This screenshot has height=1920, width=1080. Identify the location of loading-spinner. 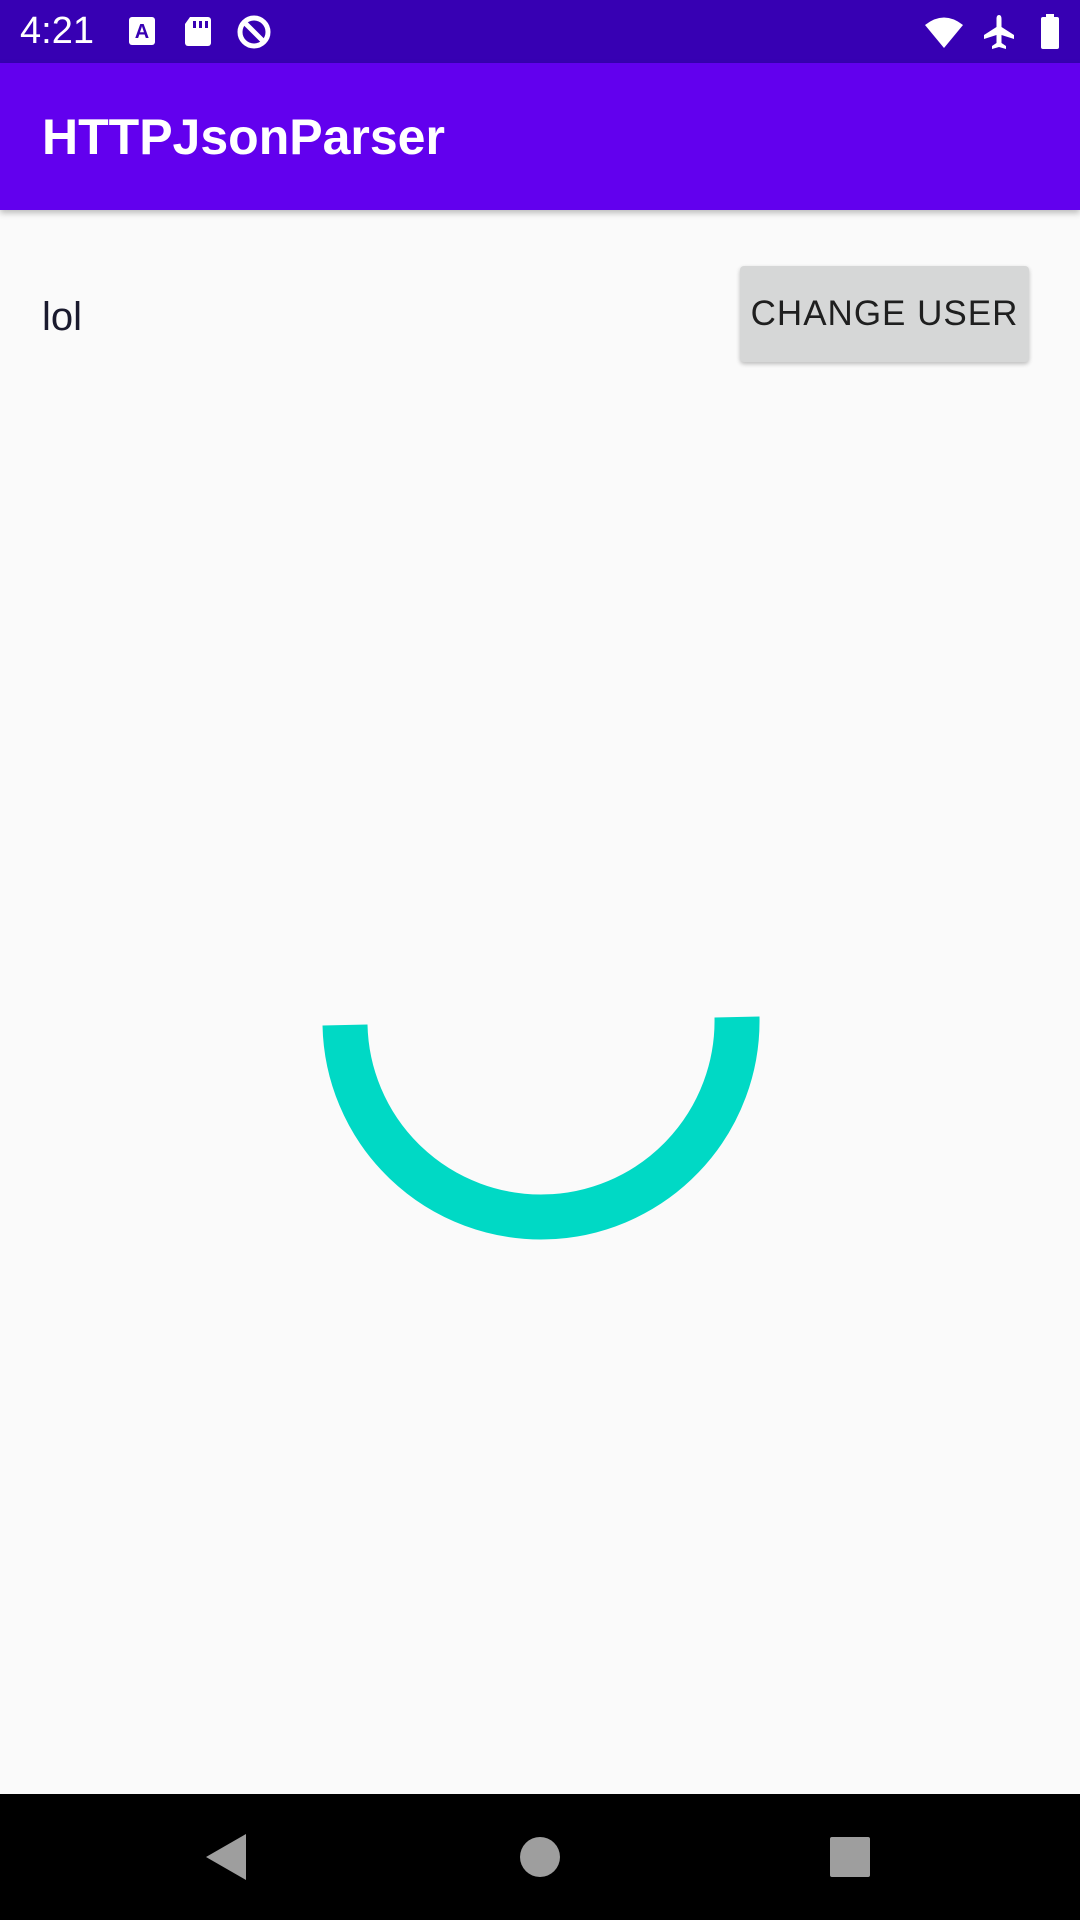
(541, 1128).